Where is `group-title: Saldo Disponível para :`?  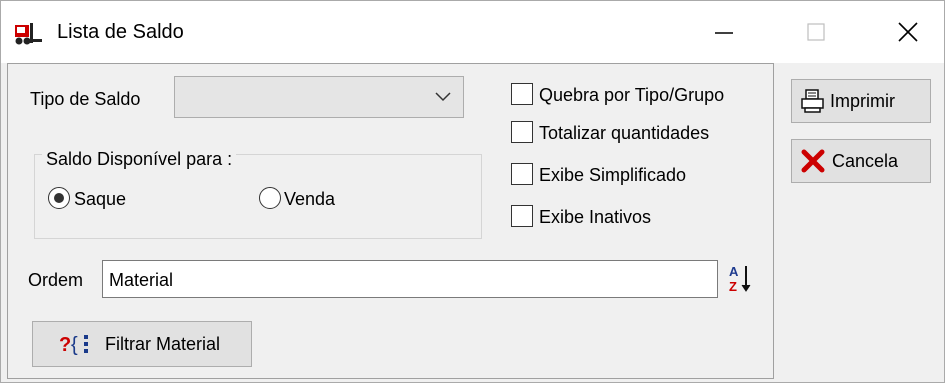
group-title: Saldo Disponível para : is located at coordinates (139, 159).